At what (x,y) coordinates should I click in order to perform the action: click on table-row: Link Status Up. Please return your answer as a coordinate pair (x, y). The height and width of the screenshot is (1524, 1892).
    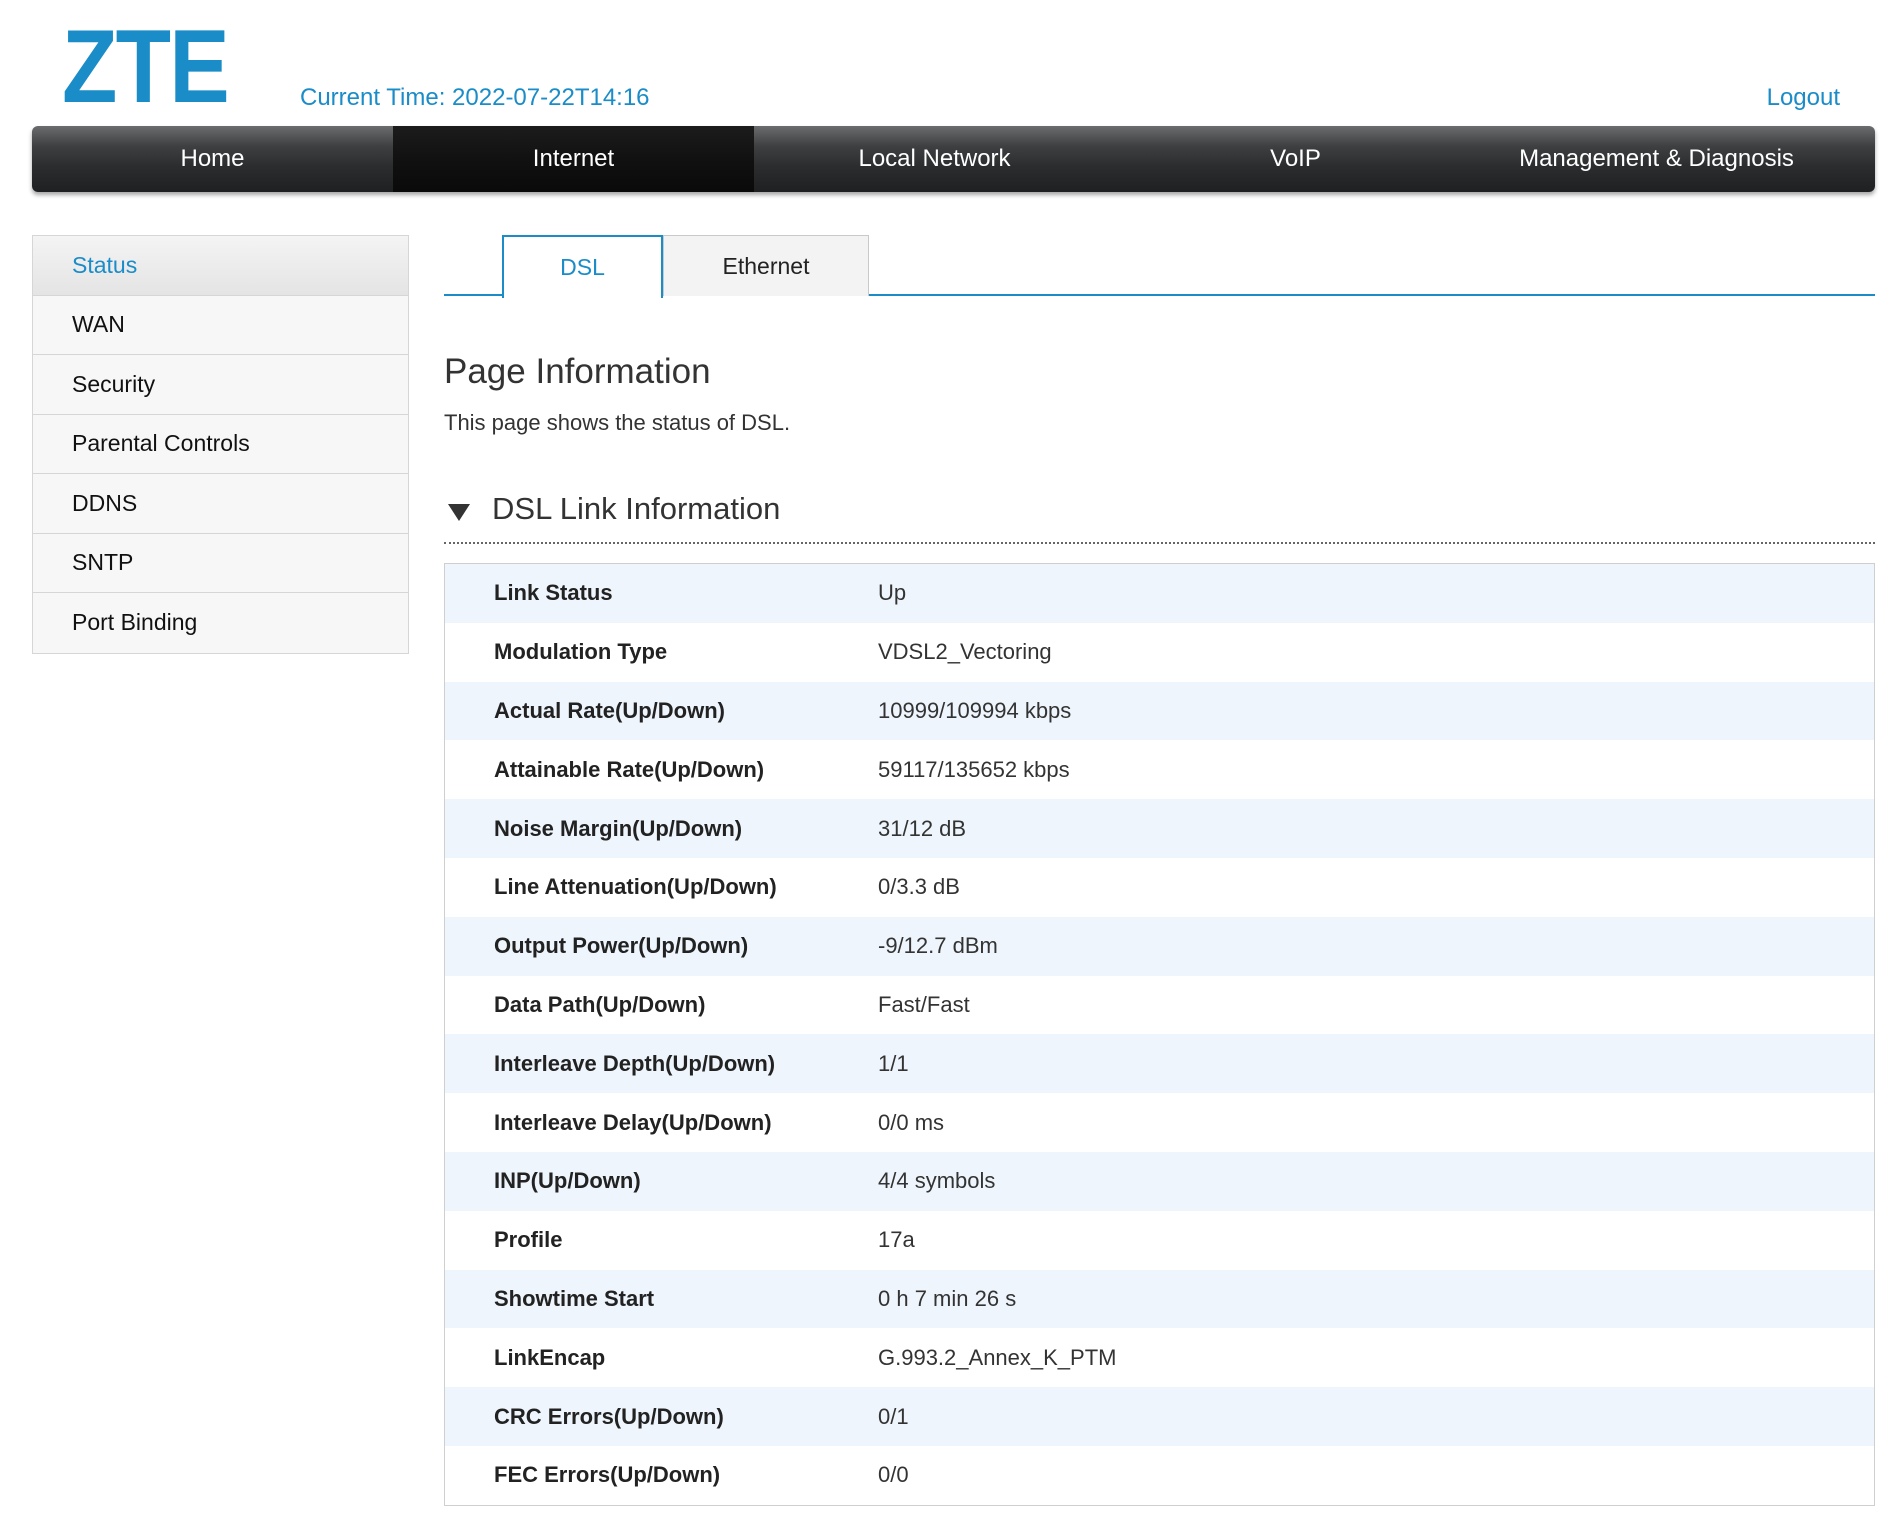
    Looking at the image, I should click on (1159, 593).